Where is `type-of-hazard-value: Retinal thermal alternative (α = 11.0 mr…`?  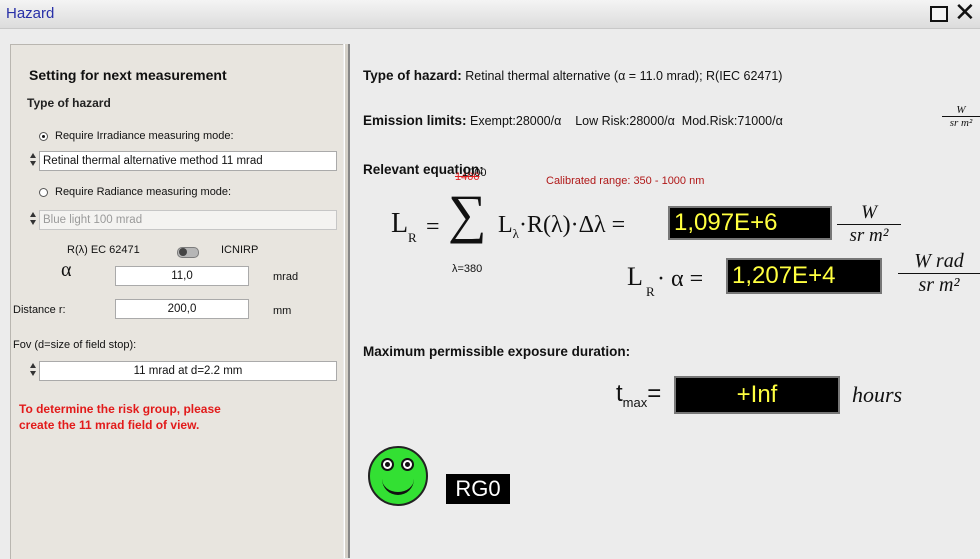
type-of-hazard-value: Retinal thermal alternative (α = 11.0 mr… is located at coordinates (624, 76).